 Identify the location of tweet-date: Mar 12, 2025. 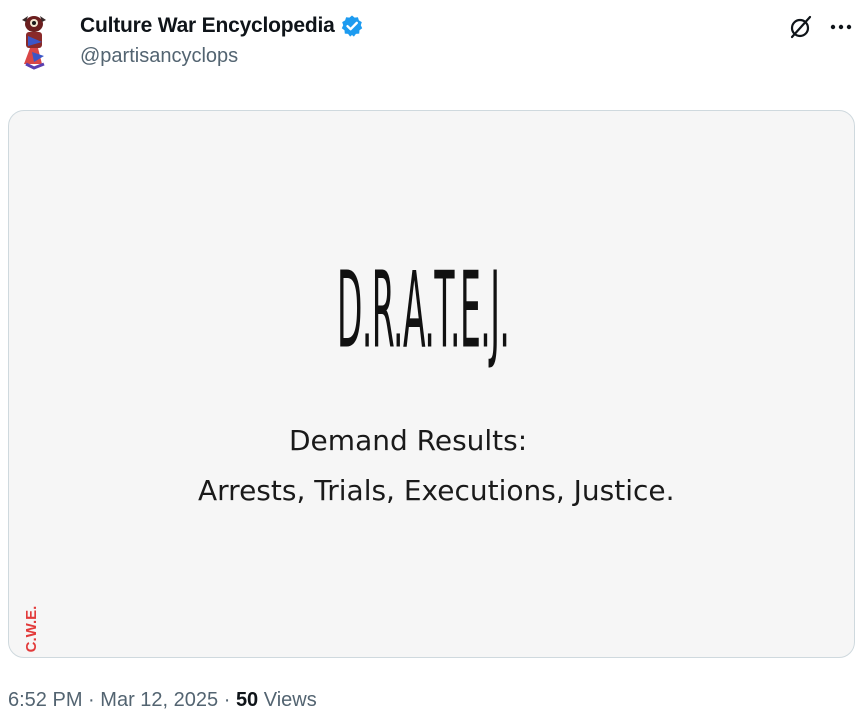
(159, 700).